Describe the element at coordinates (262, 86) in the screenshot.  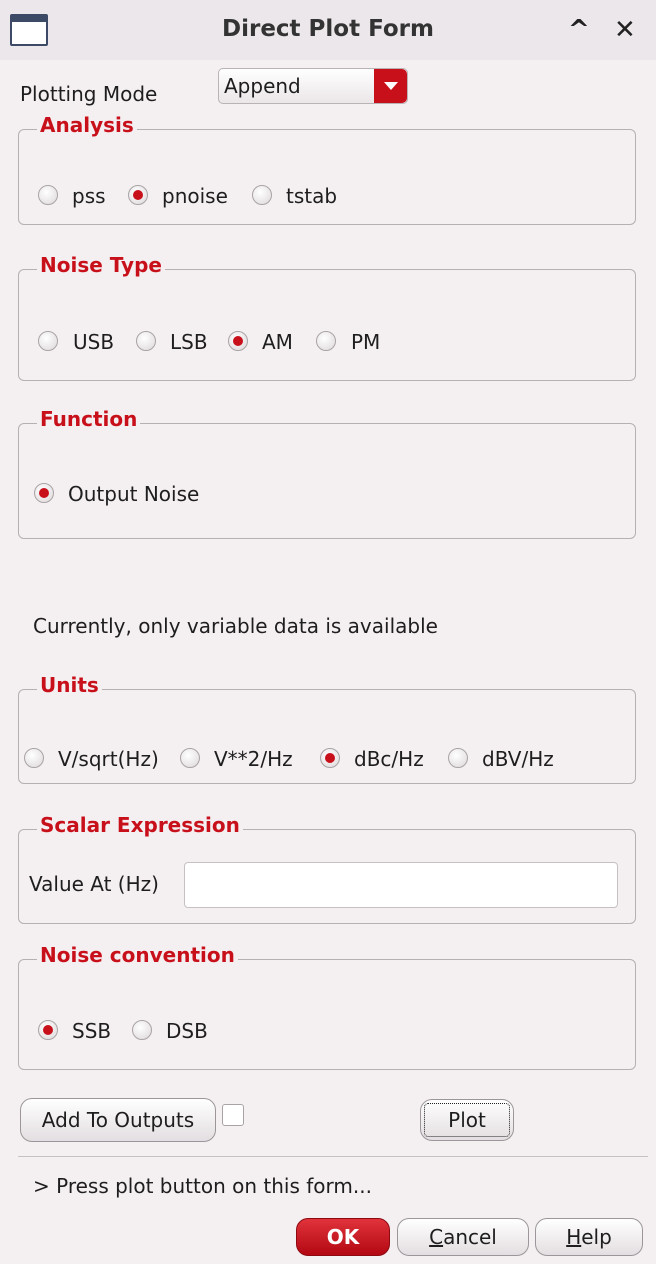
I see `plotting-mode-value: Append` at that location.